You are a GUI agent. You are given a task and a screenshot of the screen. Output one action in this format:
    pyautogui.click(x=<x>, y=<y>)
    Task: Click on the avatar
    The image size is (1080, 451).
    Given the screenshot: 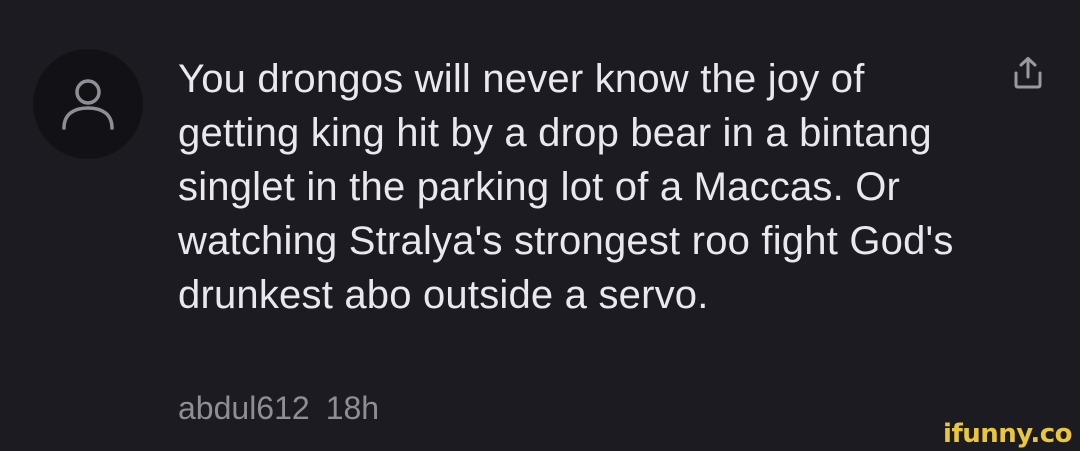 What is the action you would take?
    pyautogui.click(x=88, y=104)
    